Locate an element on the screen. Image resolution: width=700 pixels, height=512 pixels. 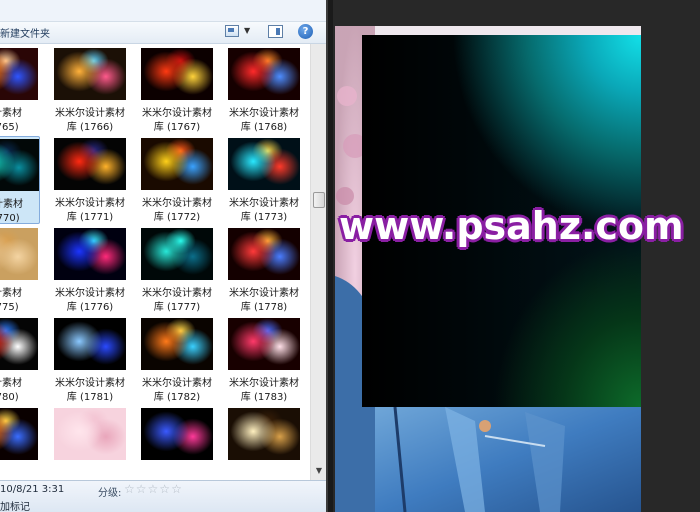
file-name-line2: 库 (1777) is located at coordinates (177, 307).